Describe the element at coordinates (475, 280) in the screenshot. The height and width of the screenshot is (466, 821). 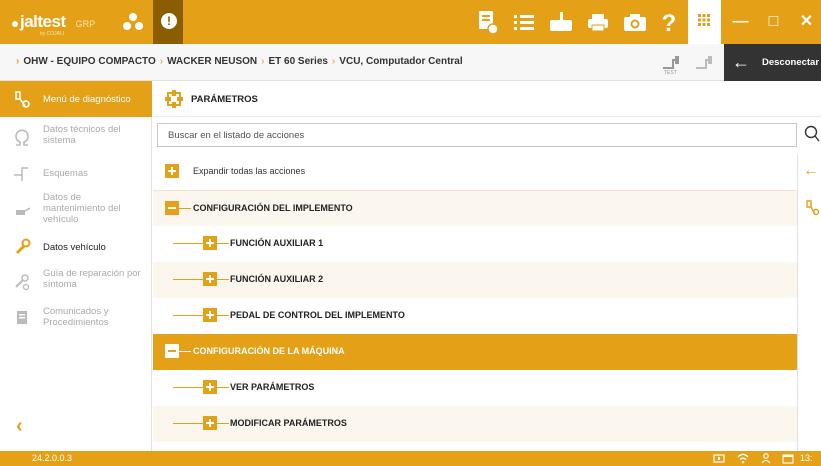
I see `tree-item-aux-function-2: FUNCIÓN AUXILIAR 2` at that location.